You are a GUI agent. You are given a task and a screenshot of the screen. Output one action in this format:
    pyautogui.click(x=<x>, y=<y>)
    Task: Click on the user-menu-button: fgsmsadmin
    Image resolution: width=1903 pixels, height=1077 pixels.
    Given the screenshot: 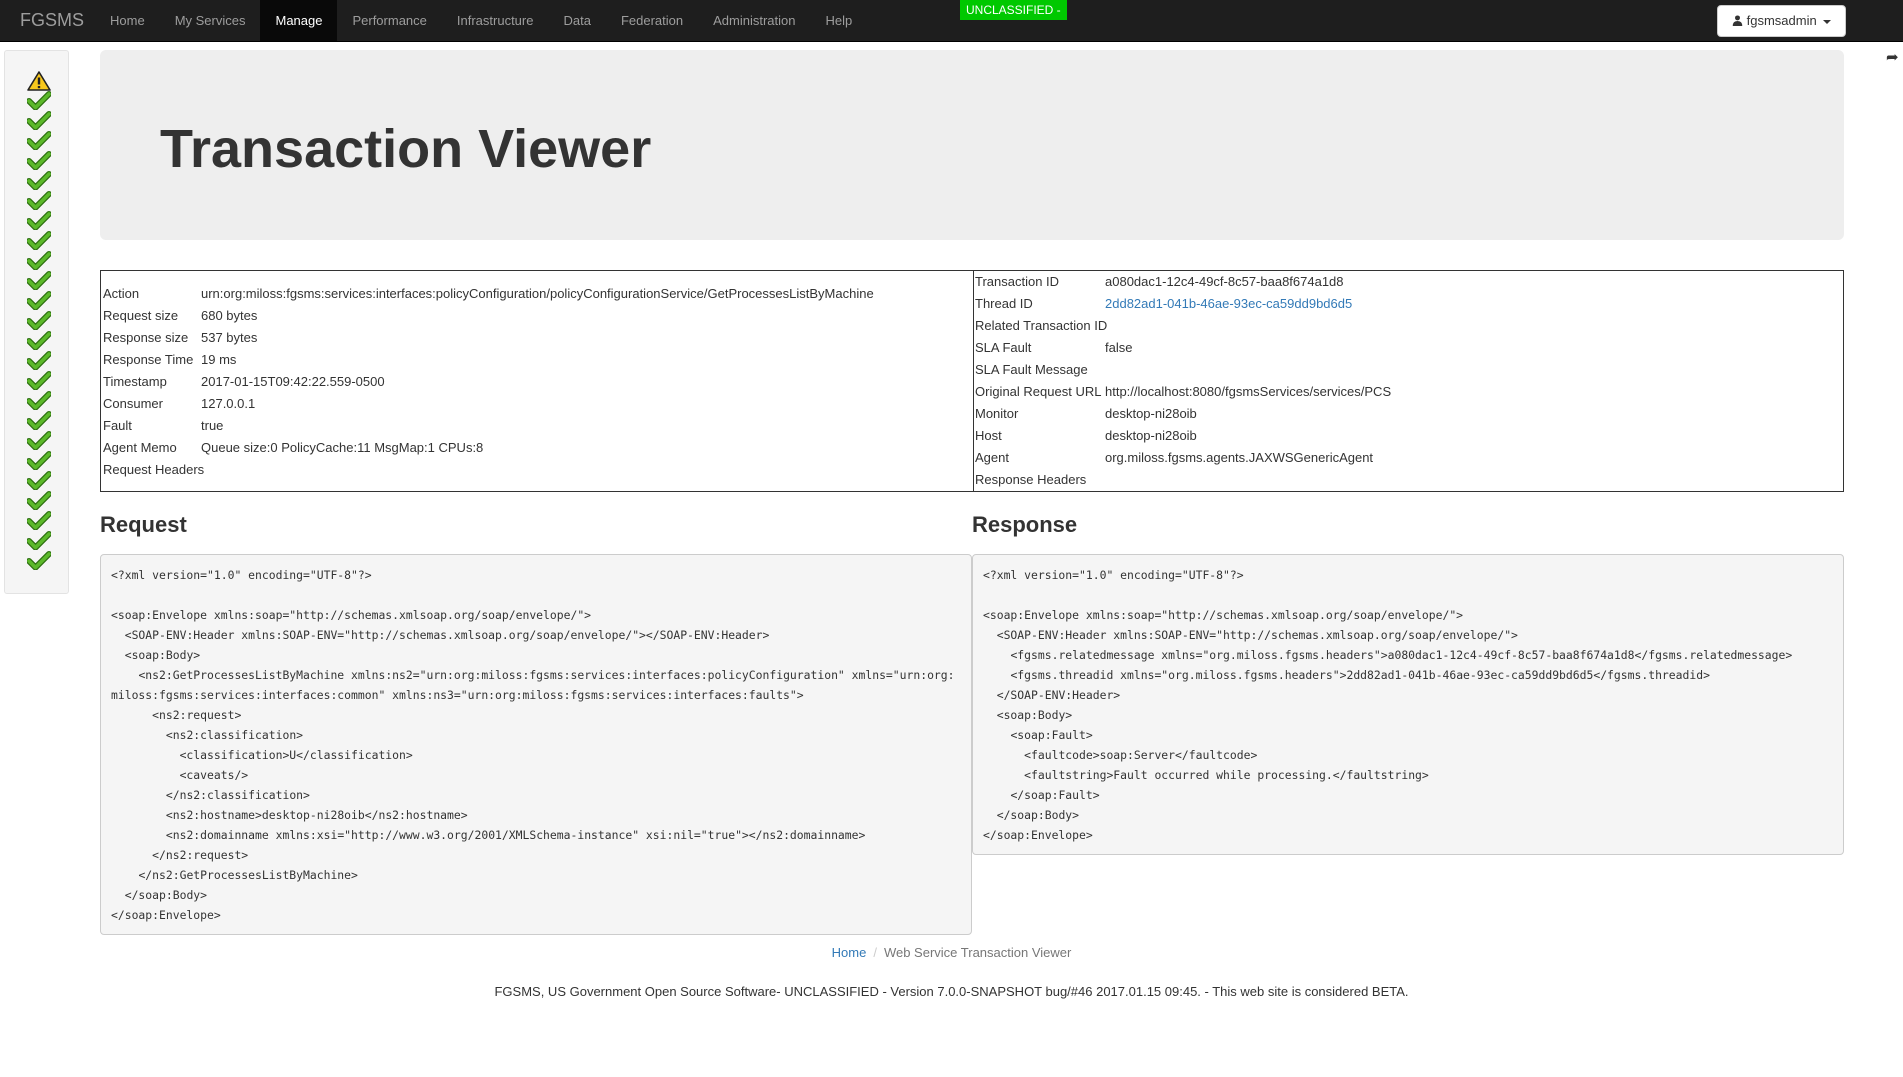 What is the action you would take?
    pyautogui.click(x=1782, y=21)
    